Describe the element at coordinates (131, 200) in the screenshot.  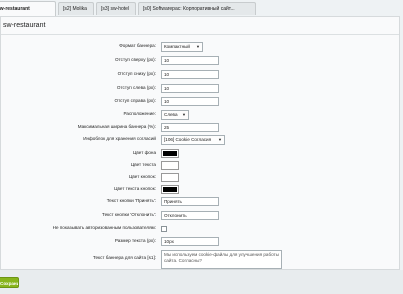
I see `accept-text-label: Текст кнопки 'Принять':` at that location.